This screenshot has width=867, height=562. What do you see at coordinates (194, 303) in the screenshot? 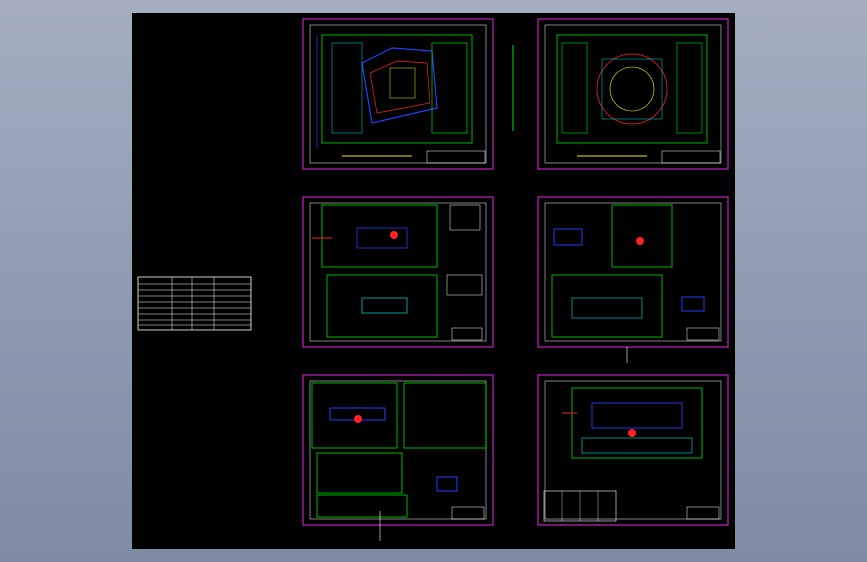
I see `drawing-index-table` at bounding box center [194, 303].